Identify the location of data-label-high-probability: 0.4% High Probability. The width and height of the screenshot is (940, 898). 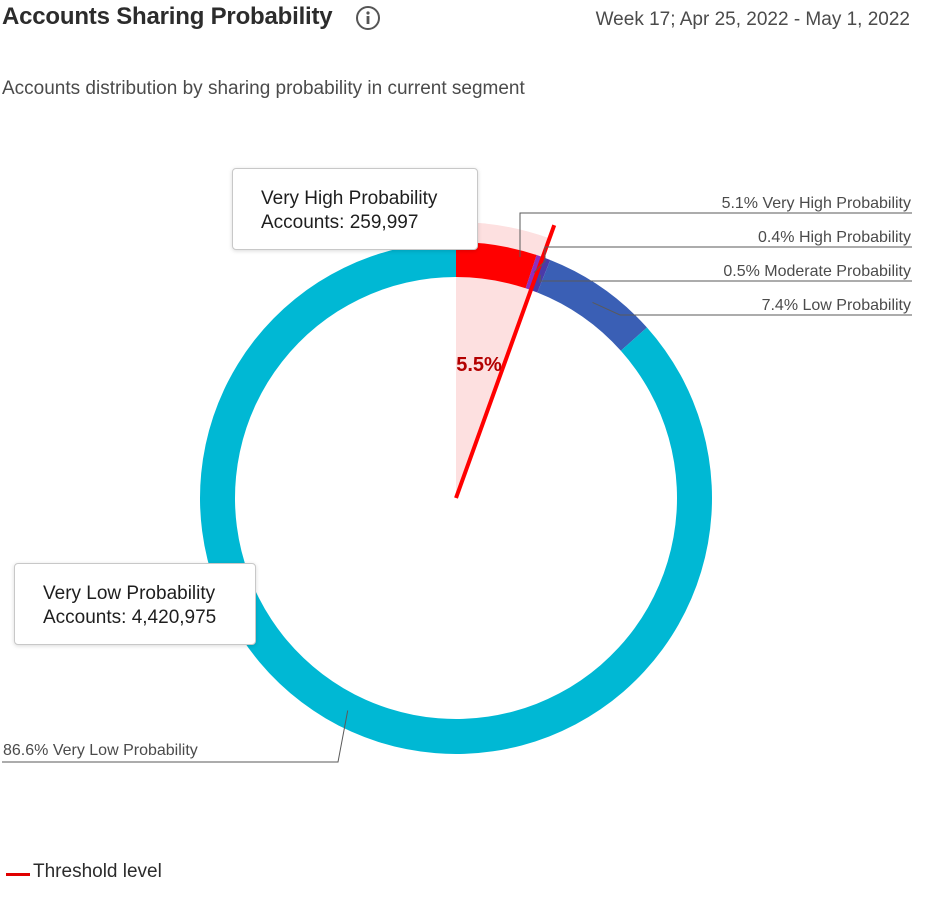
(834, 237).